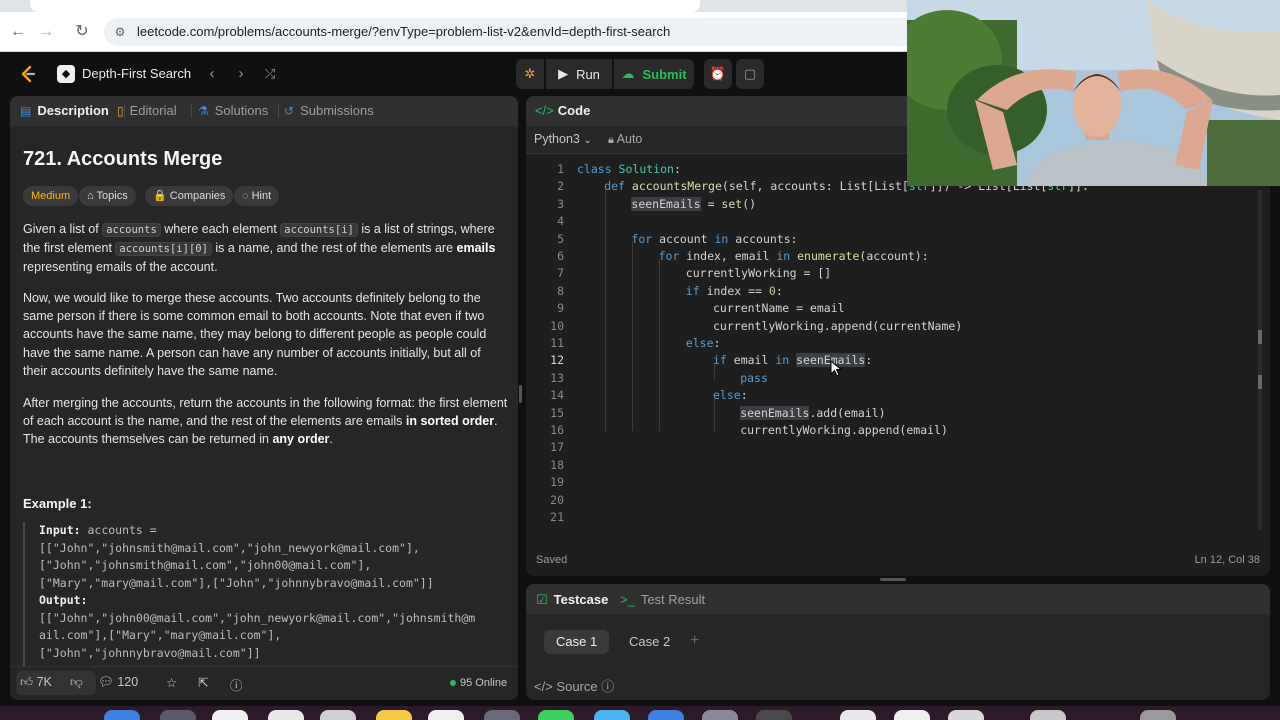  What do you see at coordinates (574, 685) in the screenshot?
I see `source-toggle: </> Source ⓘ` at bounding box center [574, 685].